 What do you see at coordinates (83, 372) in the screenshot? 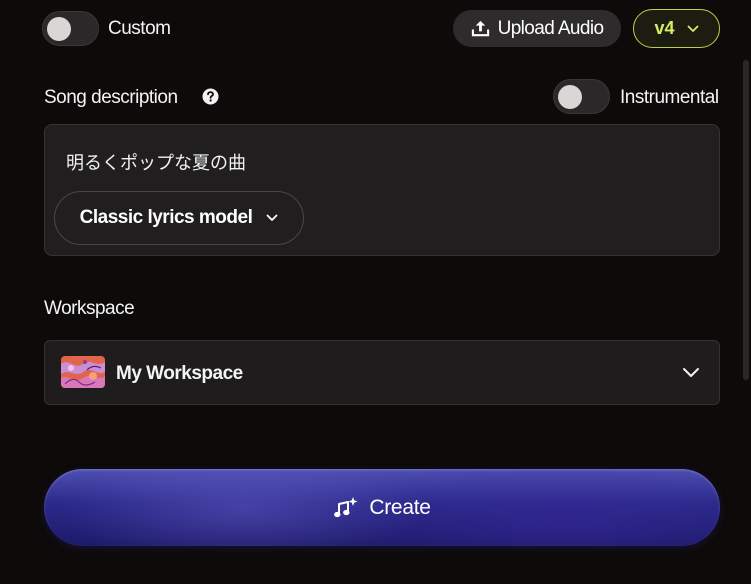
I see `workspace-thumbnail` at bounding box center [83, 372].